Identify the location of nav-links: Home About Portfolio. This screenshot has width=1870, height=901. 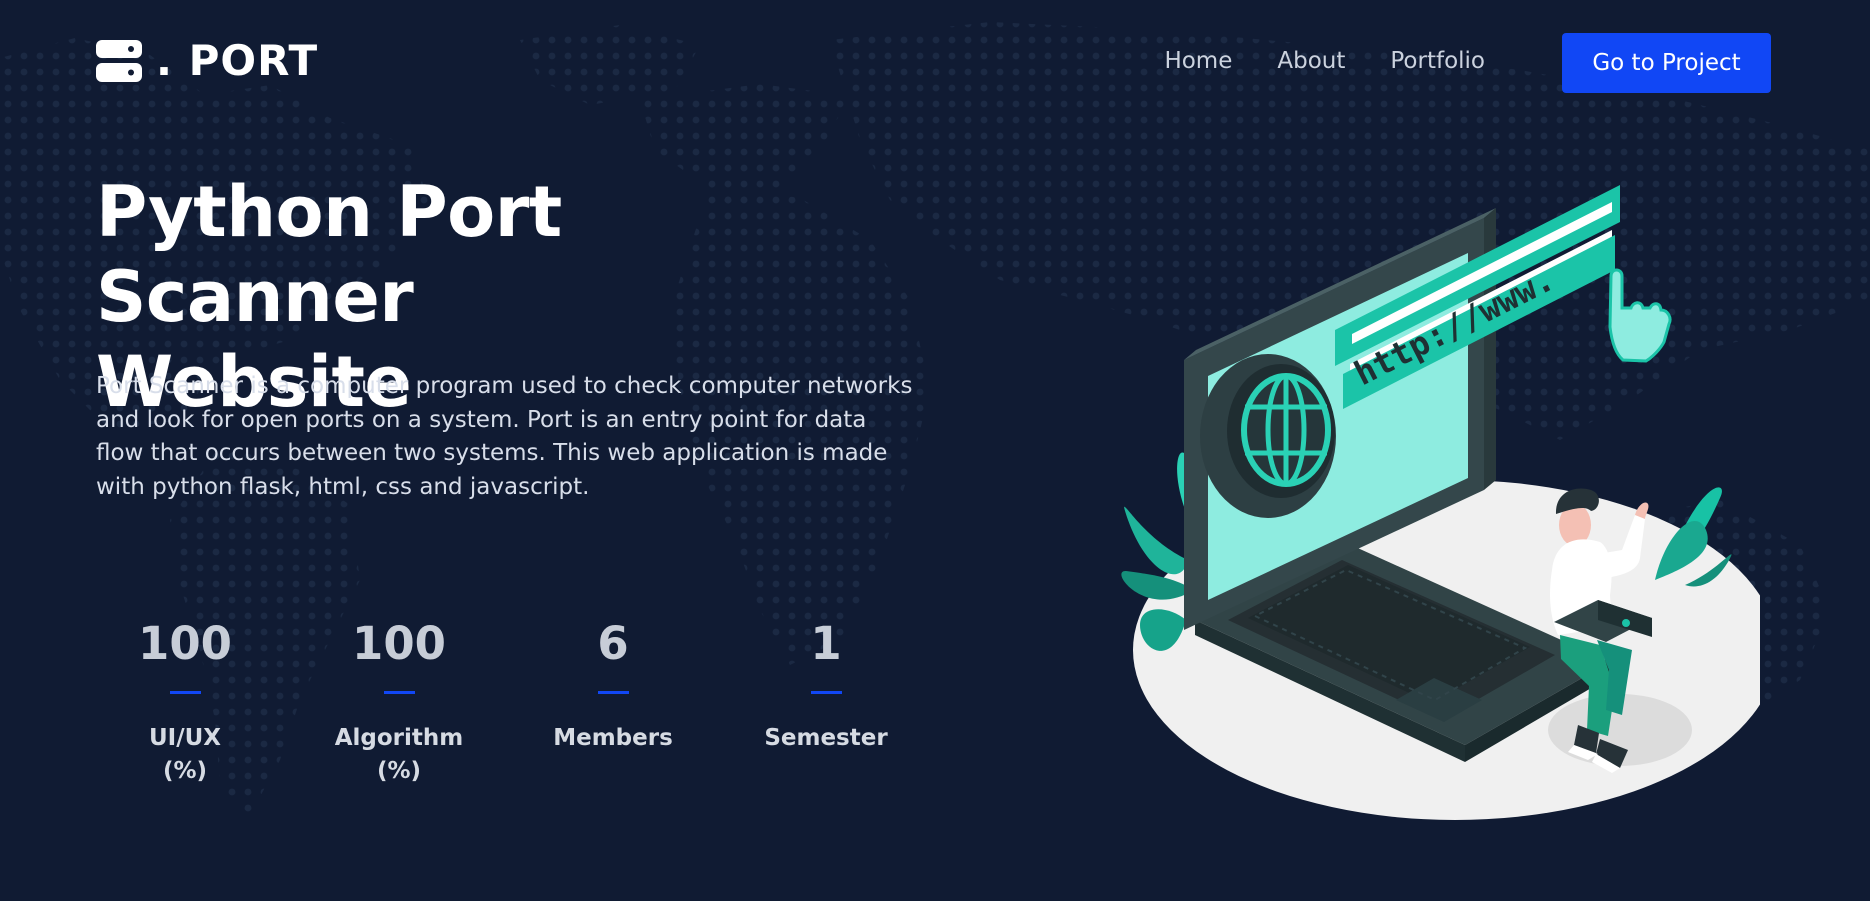
(1324, 61).